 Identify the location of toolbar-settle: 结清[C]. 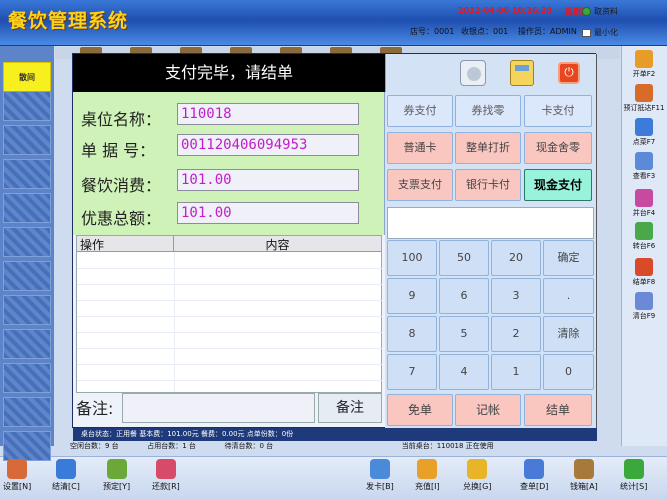
(66, 475).